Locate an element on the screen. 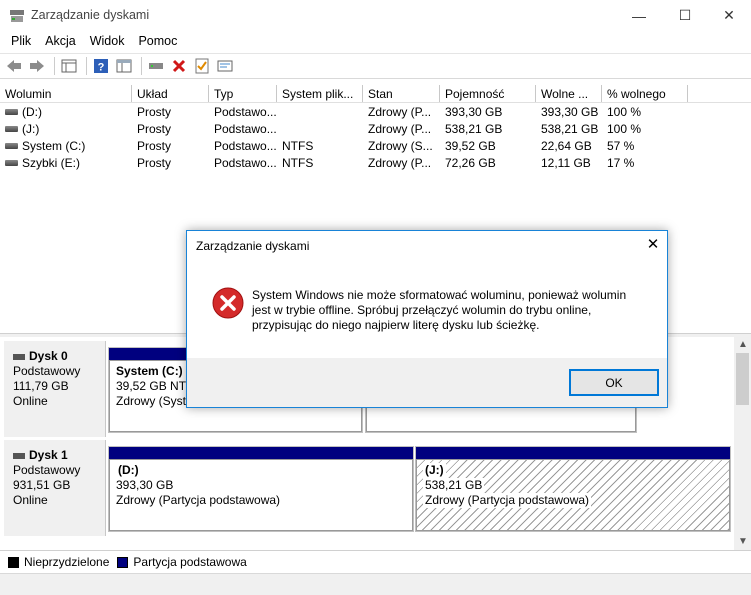  error-icon is located at coordinates (228, 303).